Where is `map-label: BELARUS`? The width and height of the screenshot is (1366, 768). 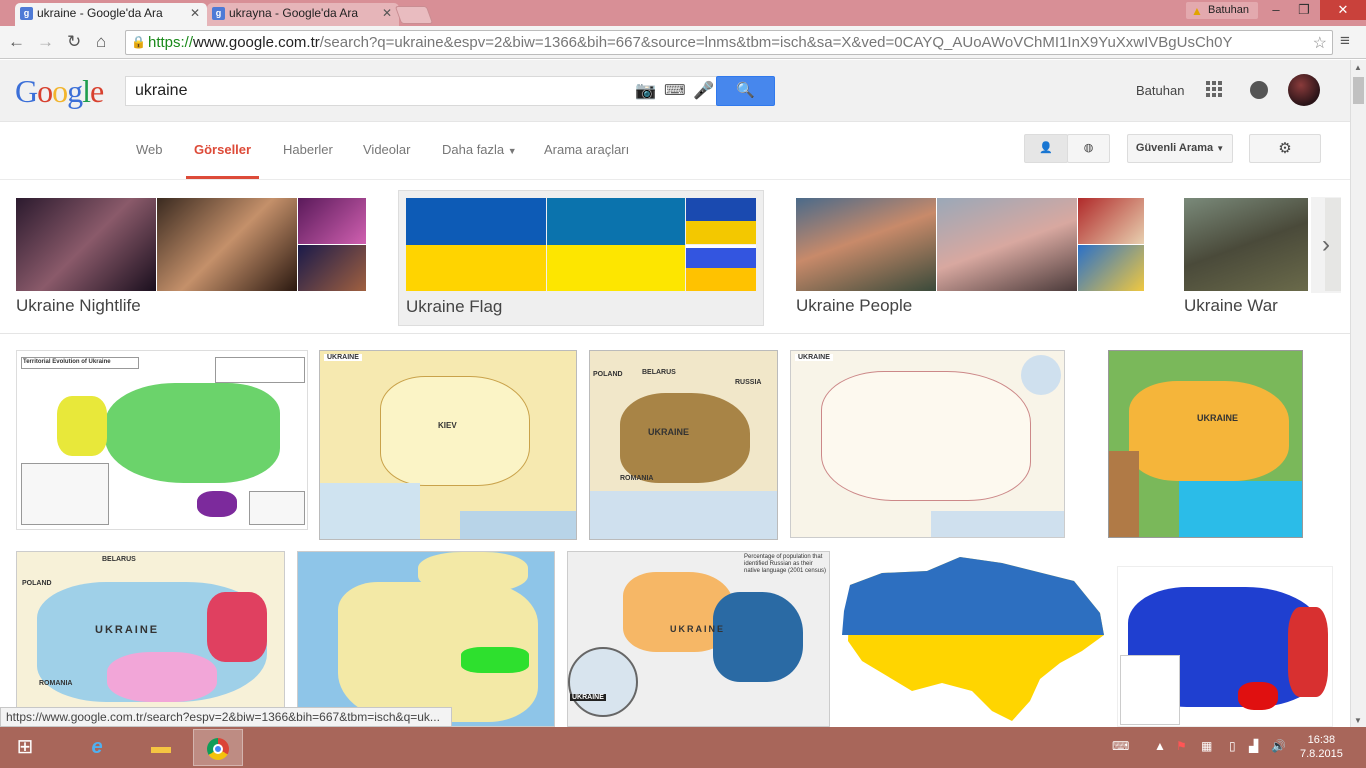
map-label: BELARUS is located at coordinates (119, 559).